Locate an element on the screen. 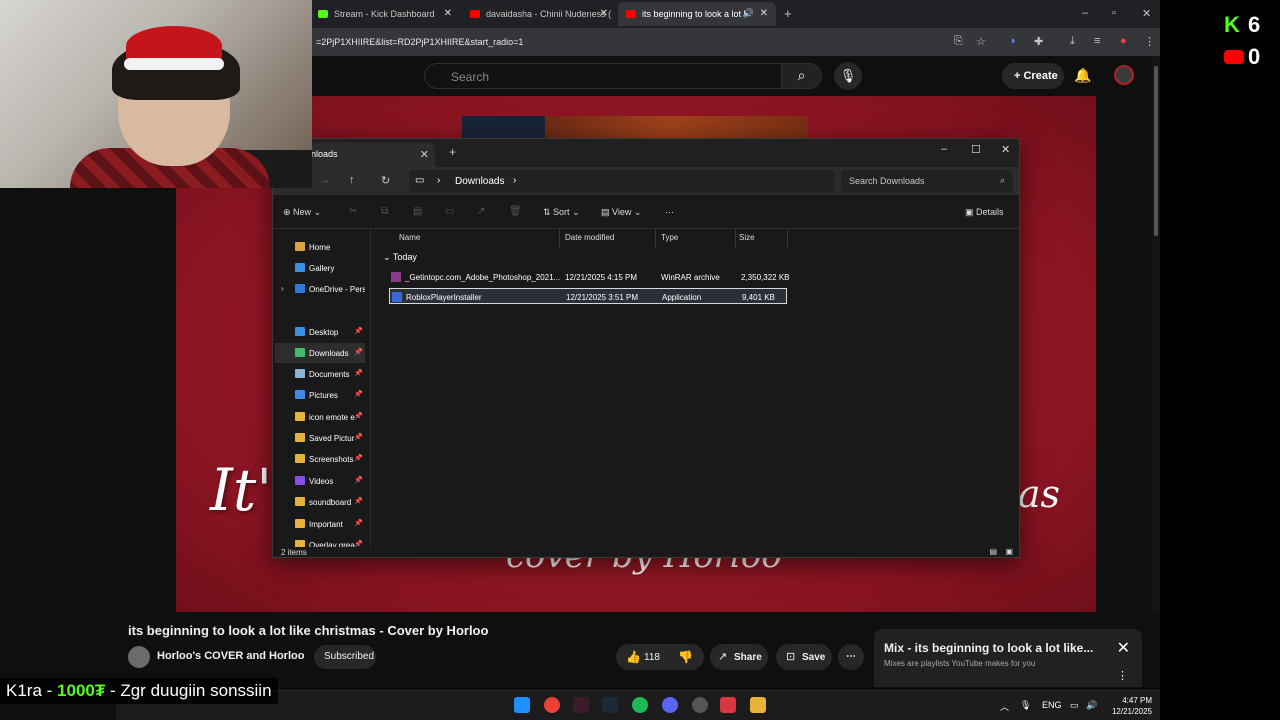  copy-icon: ⧉ is located at coordinates (384, 211).